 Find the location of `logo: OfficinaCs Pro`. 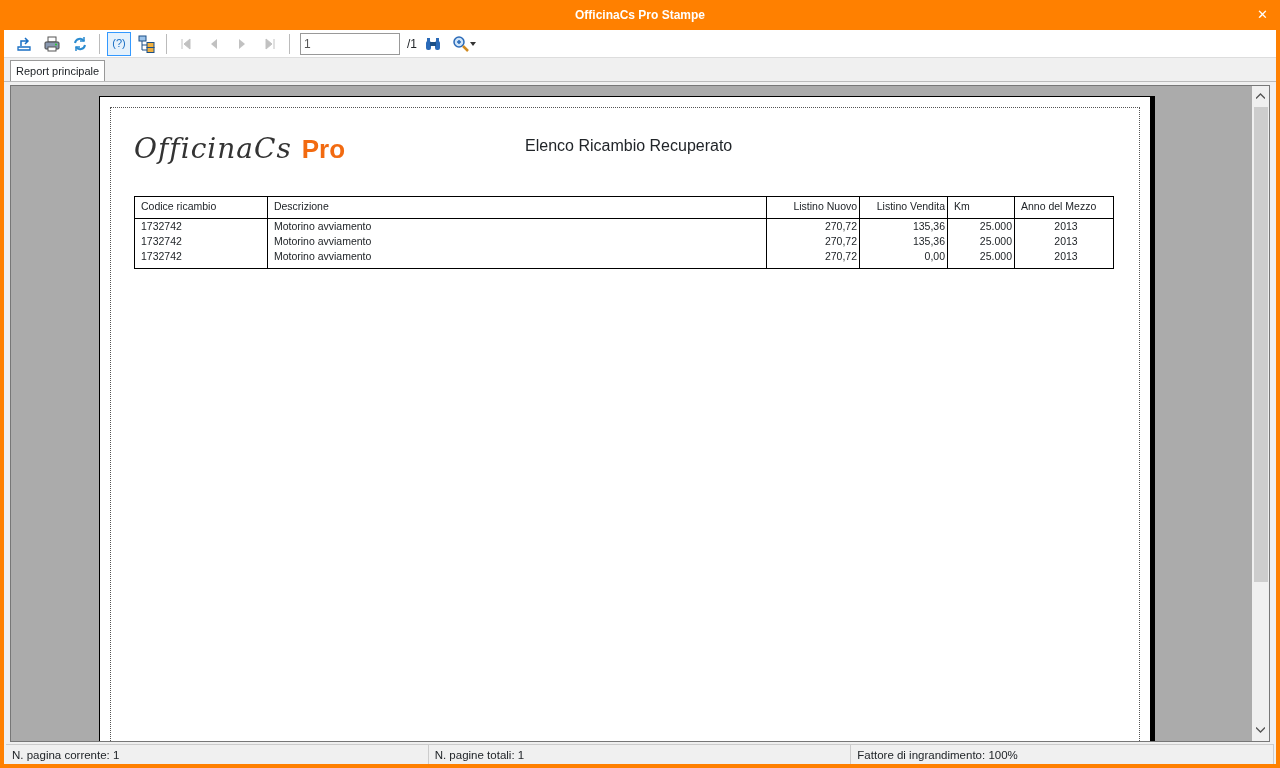

logo: OfficinaCs Pro is located at coordinates (240, 149).